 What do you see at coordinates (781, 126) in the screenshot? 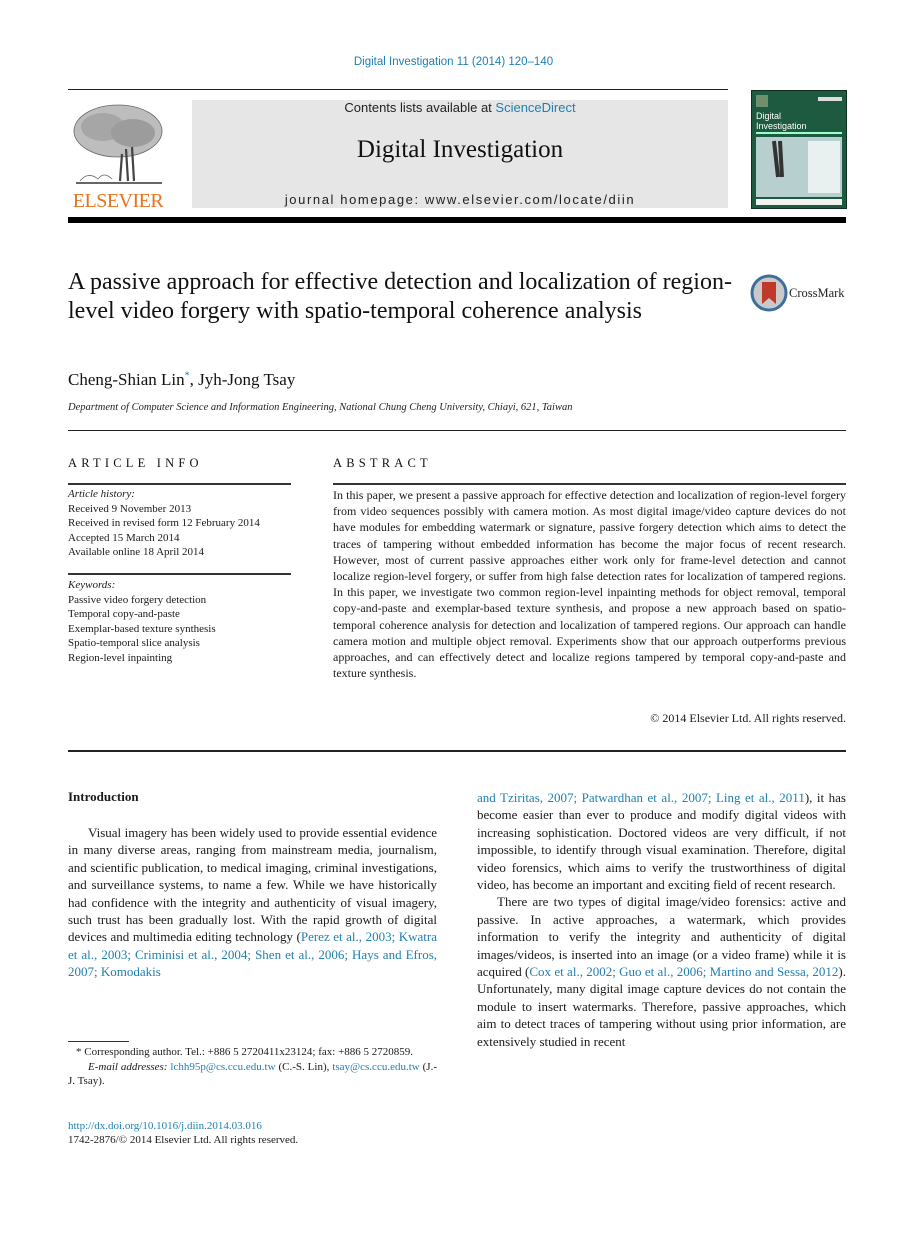
I see `svg-text: Investigation` at bounding box center [781, 126].